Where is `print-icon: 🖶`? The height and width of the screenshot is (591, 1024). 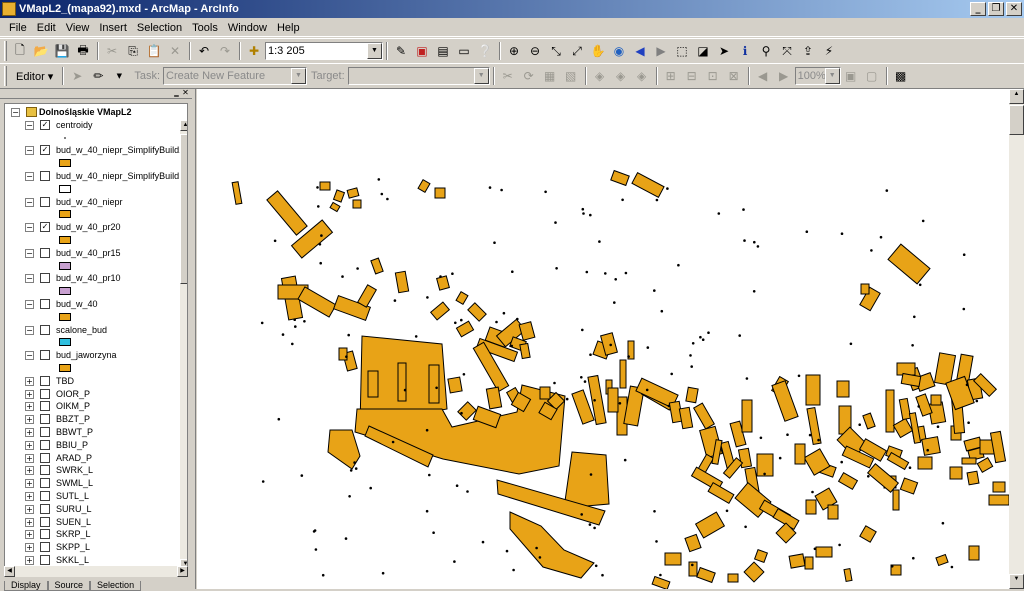
print-icon: 🖶 is located at coordinates (83, 51).